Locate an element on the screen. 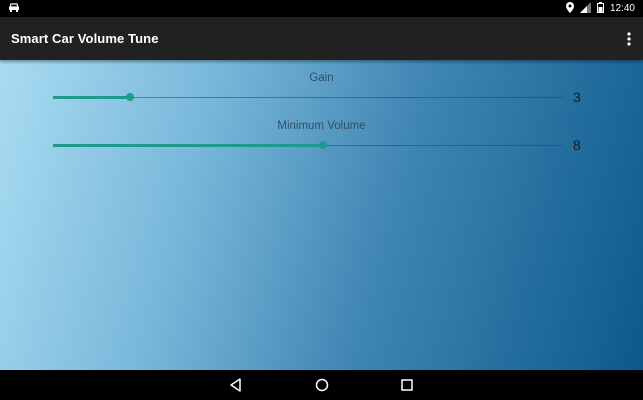 The width and height of the screenshot is (643, 400). battery-icon is located at coordinates (600, 8).